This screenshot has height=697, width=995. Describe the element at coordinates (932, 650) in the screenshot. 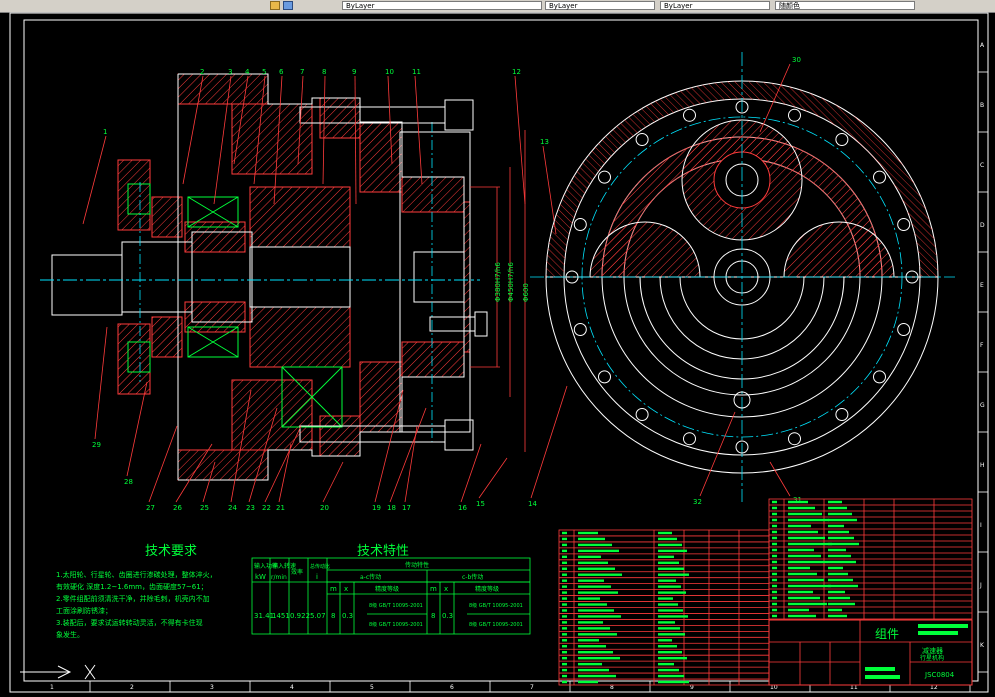

I see `drawing-name-1: 减速器` at that location.